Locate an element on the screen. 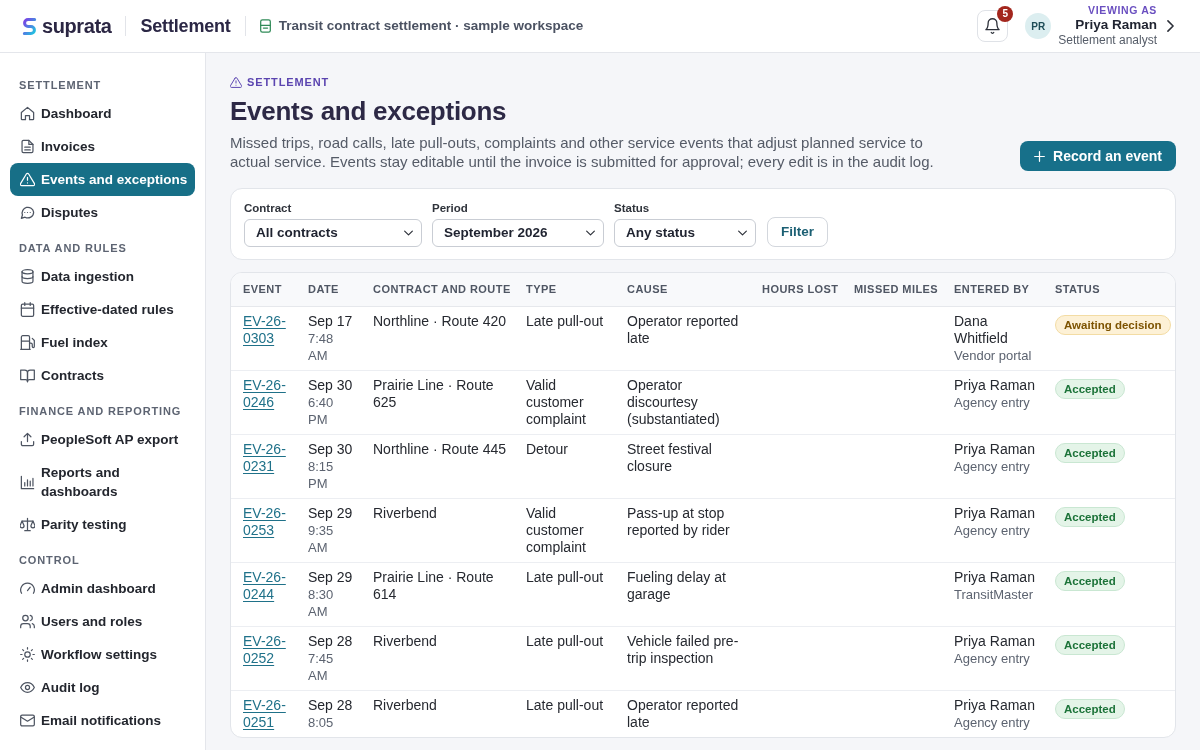 The height and width of the screenshot is (750, 1200). event-date: Sep 17 is located at coordinates (331, 321).